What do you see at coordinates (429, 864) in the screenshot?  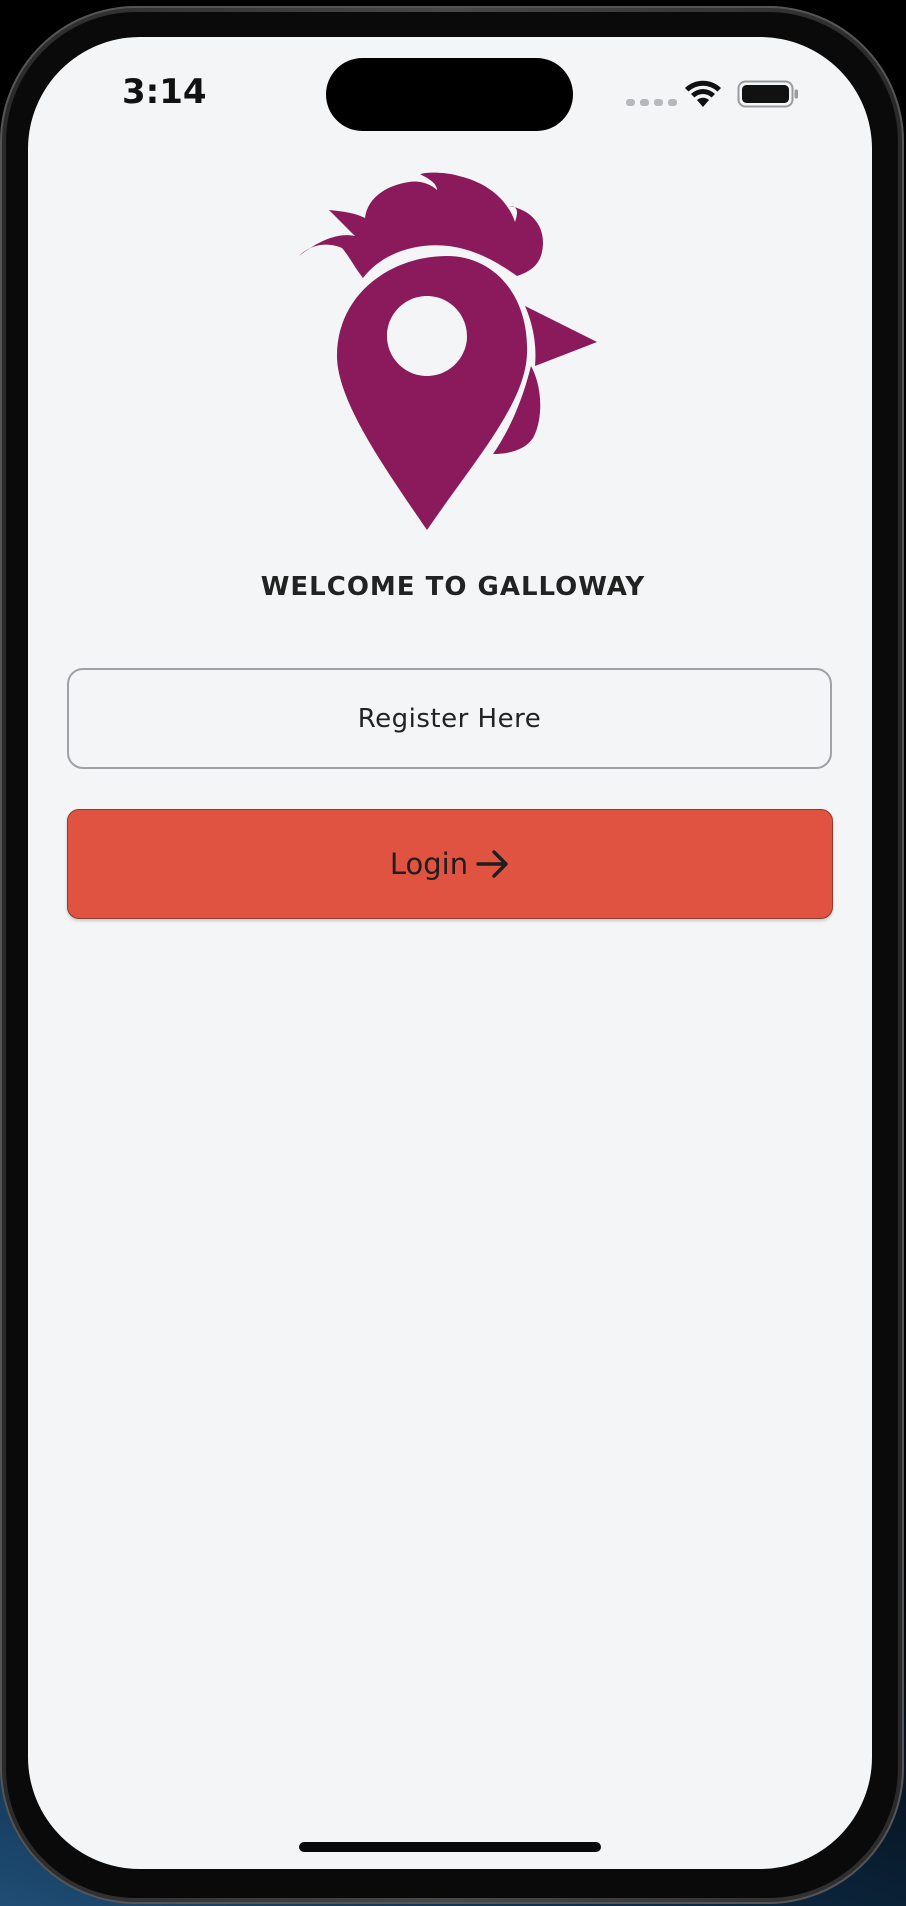 I see `login-button-label: Login` at bounding box center [429, 864].